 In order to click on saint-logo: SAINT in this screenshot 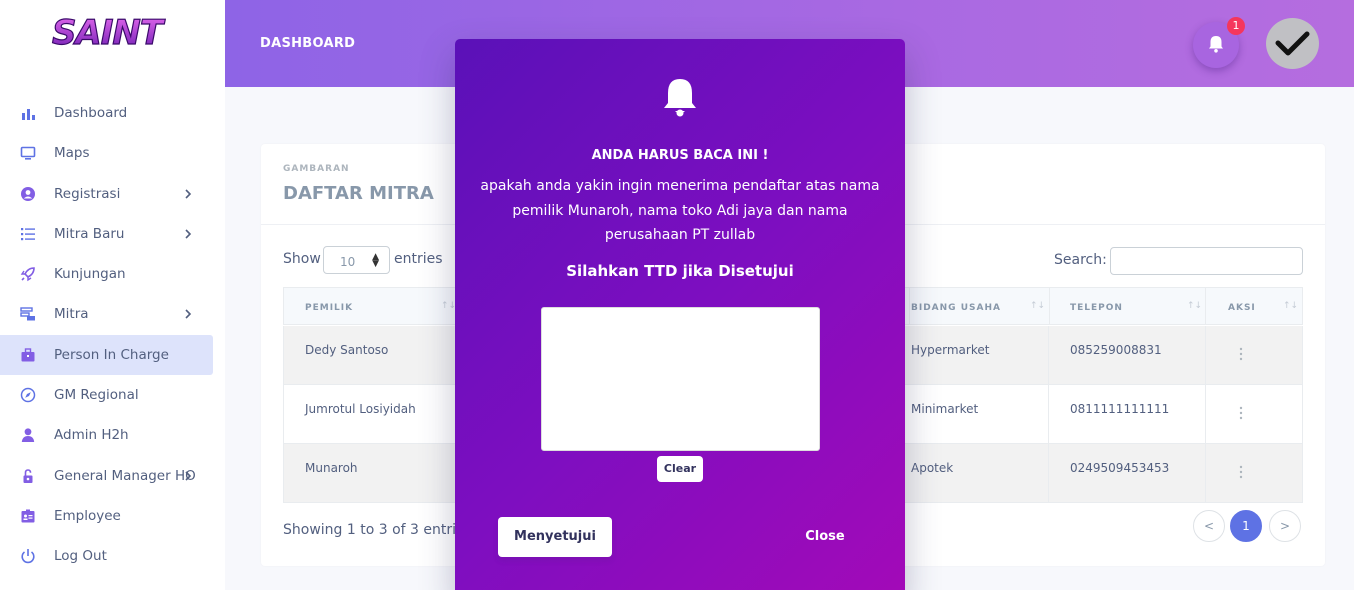, I will do `click(107, 32)`.